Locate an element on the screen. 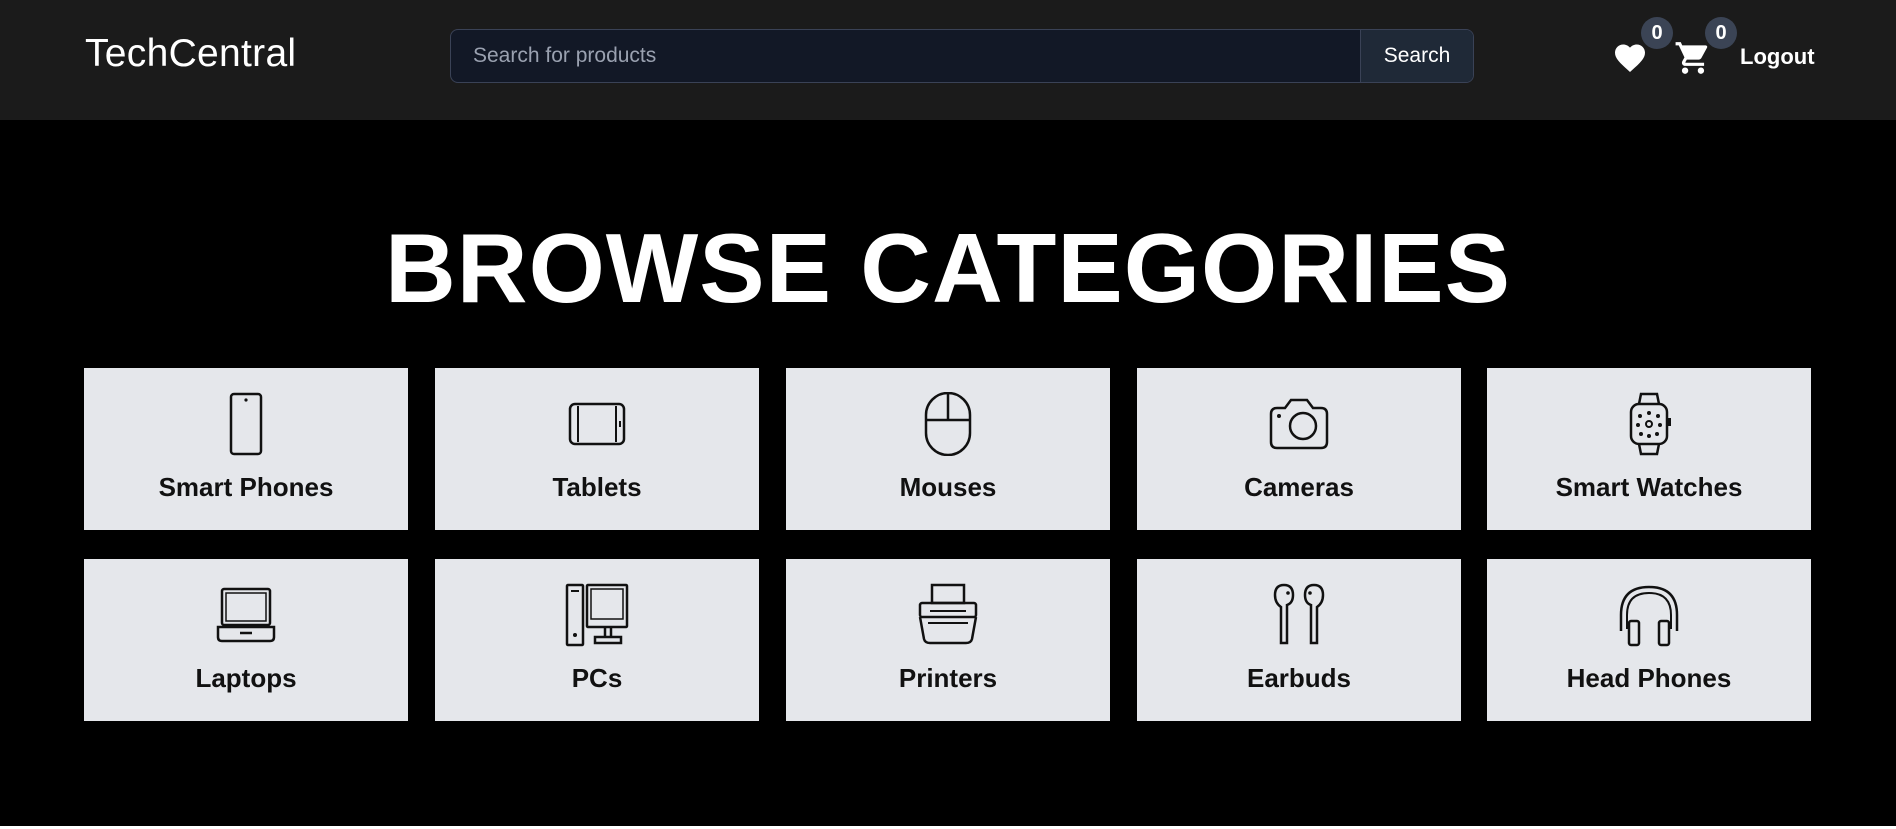 This screenshot has height=829, width=1896. category-label: Mouses is located at coordinates (948, 487).